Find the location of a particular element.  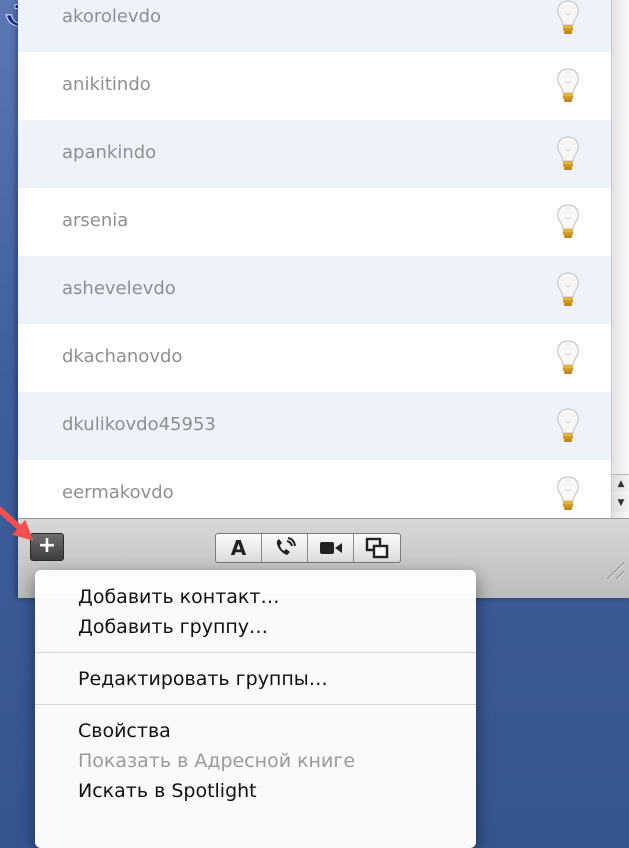

buddy-name: dkulikovdo45953 is located at coordinates (139, 424).